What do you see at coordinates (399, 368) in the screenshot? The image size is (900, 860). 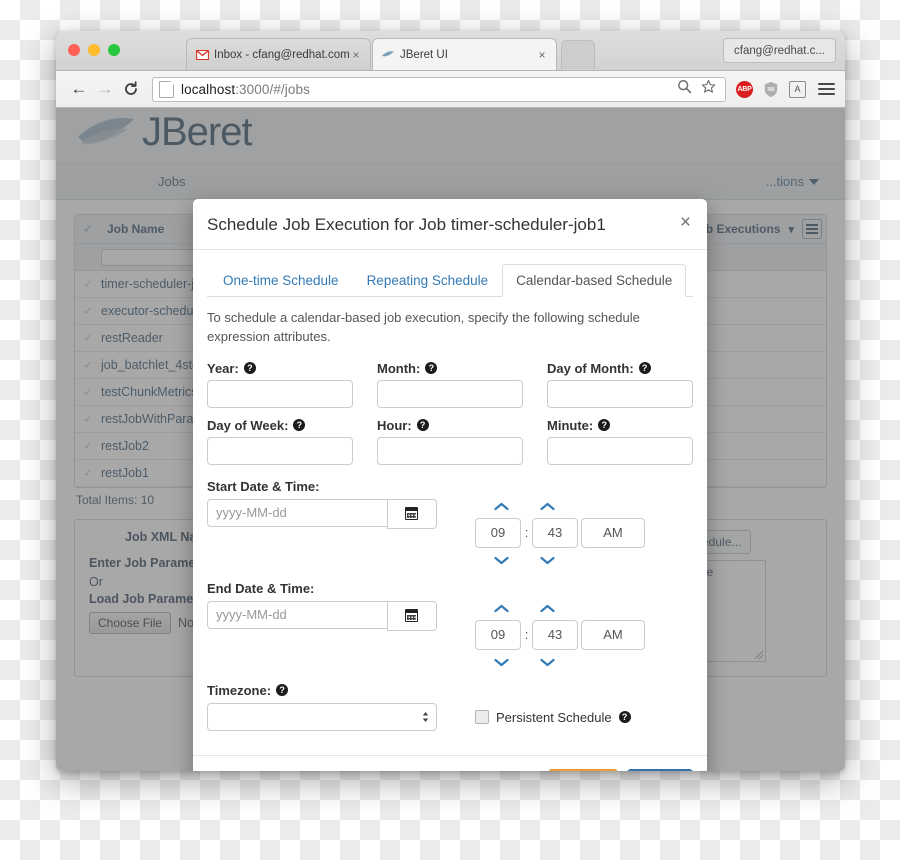 I see `field-label-month: Month:` at bounding box center [399, 368].